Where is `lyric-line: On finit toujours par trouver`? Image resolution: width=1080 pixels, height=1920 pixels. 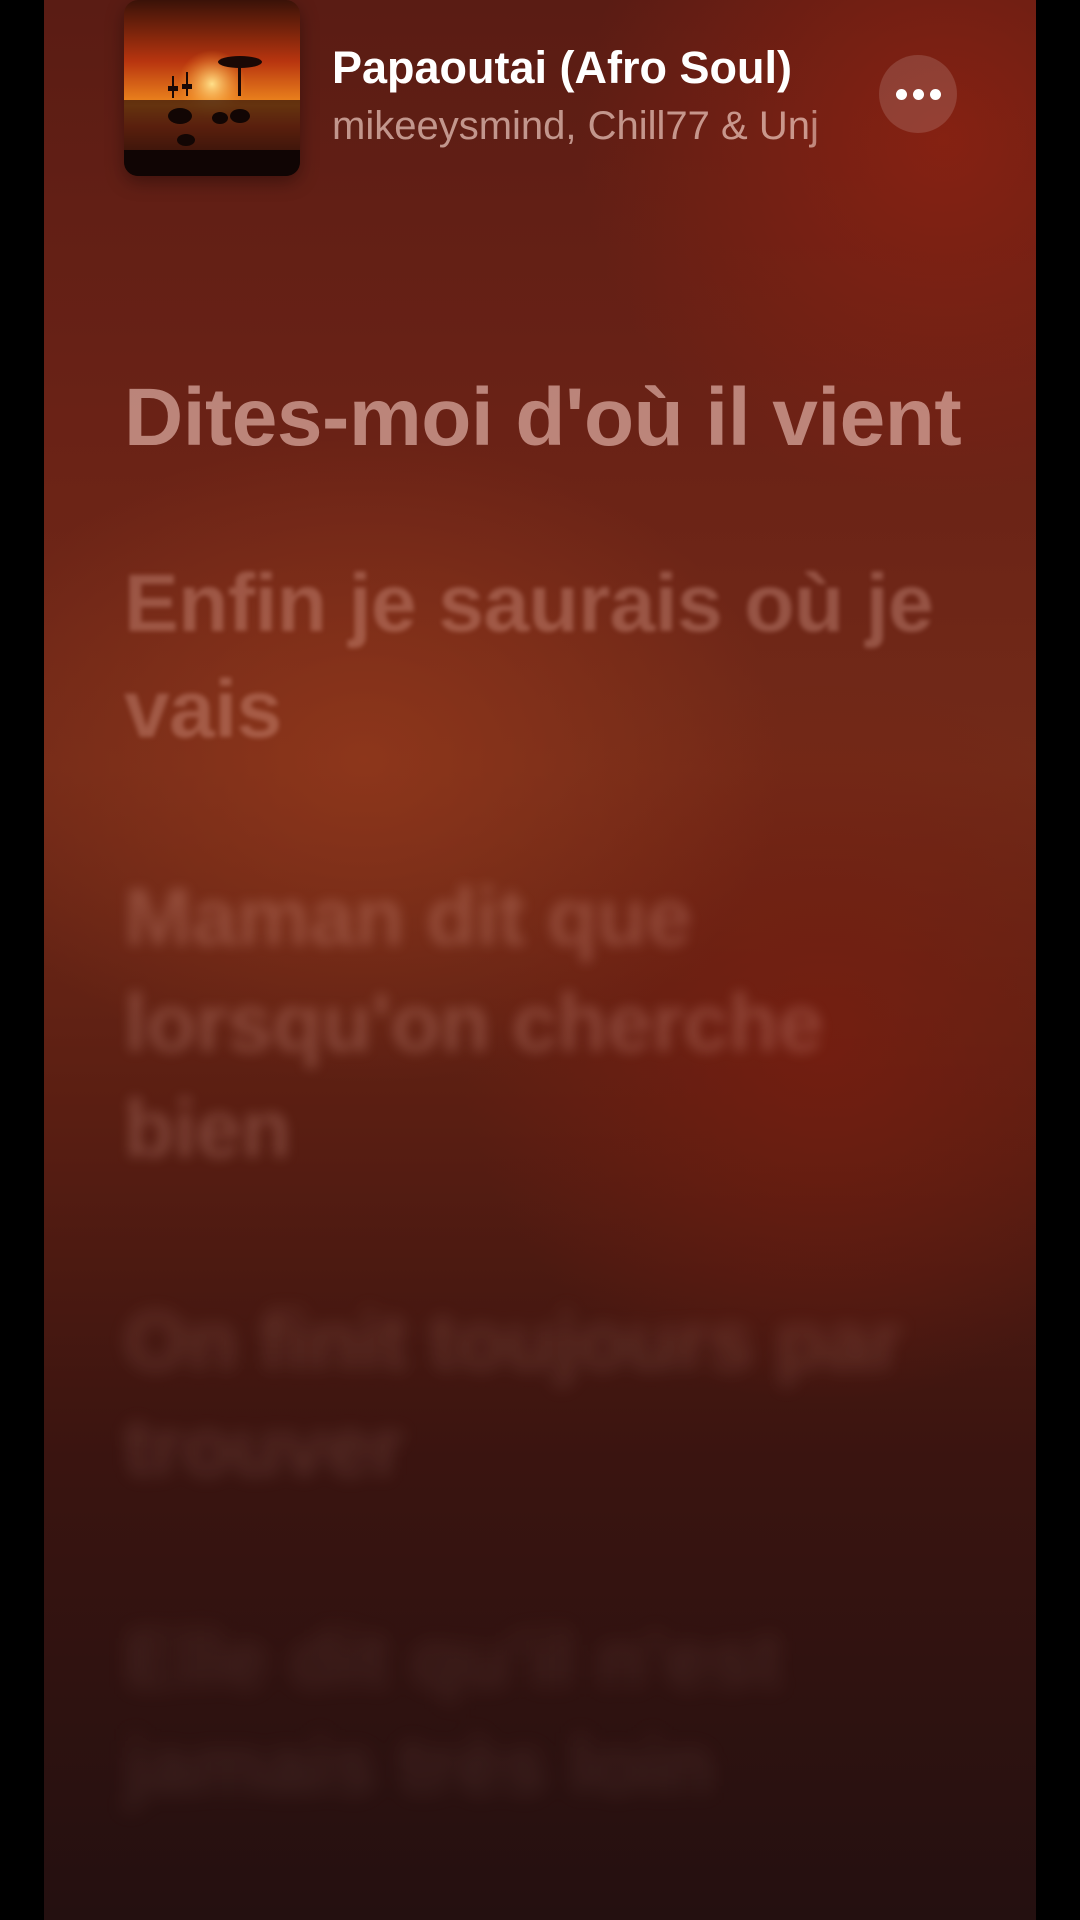 lyric-line: On finit toujours par trouver is located at coordinates (554, 1395).